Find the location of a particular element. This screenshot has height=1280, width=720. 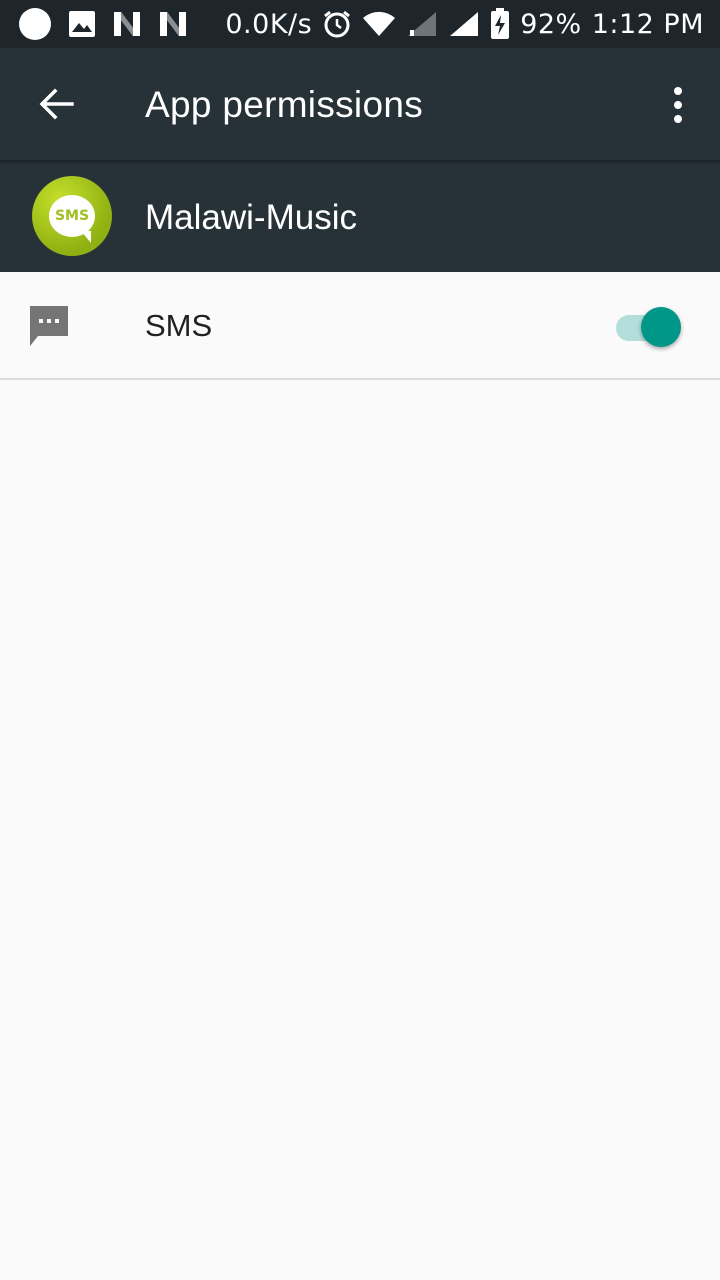

sms-permission-toggle is located at coordinates (649, 327).